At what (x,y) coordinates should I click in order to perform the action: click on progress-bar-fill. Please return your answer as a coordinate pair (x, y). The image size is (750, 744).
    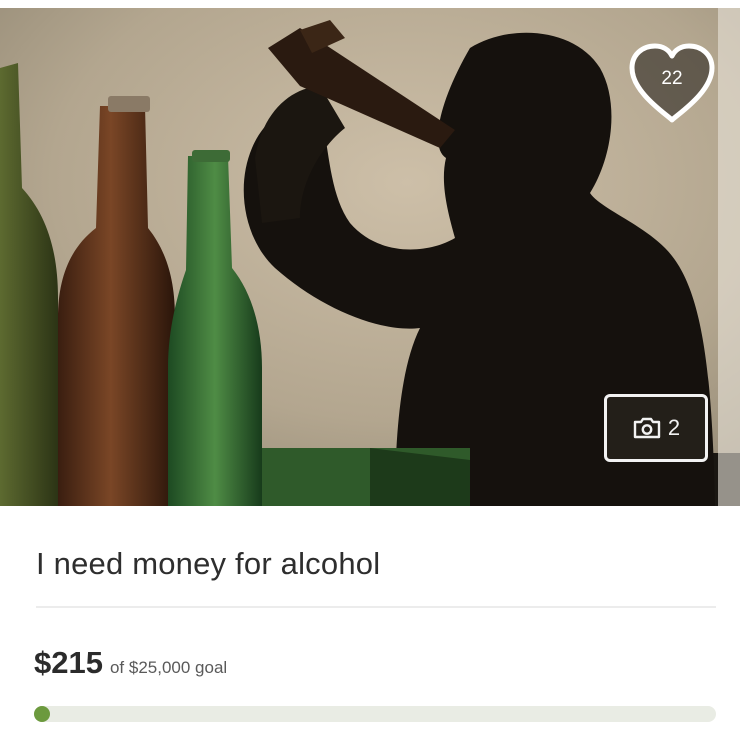
    Looking at the image, I should click on (42, 714).